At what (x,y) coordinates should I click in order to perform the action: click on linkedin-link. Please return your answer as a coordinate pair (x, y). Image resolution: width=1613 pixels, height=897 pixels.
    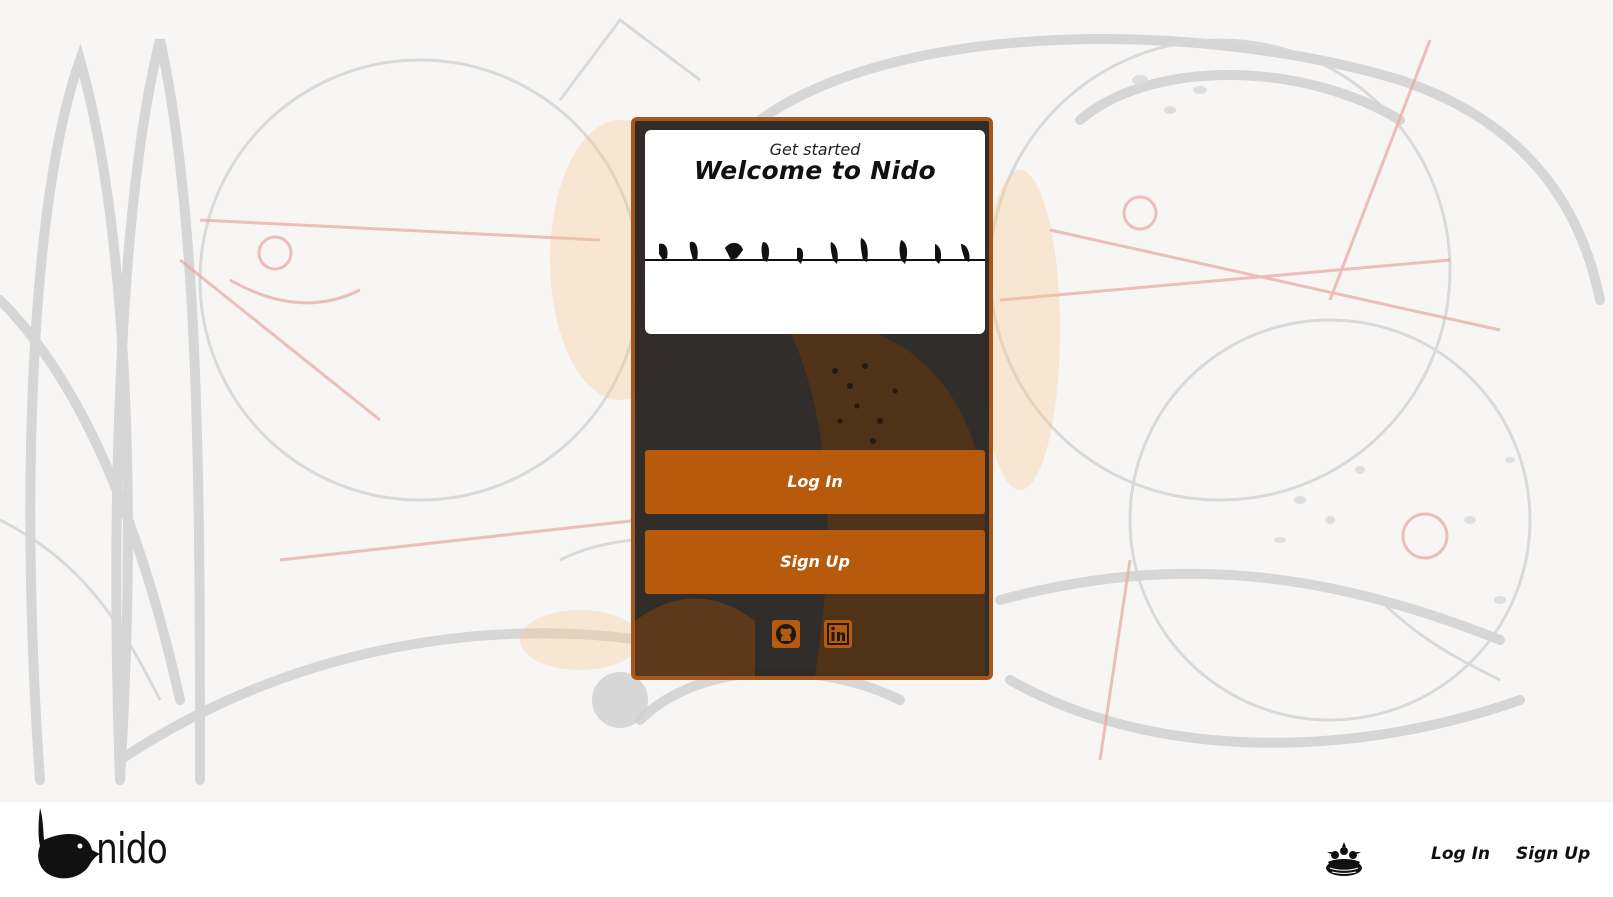
    Looking at the image, I should click on (837, 634).